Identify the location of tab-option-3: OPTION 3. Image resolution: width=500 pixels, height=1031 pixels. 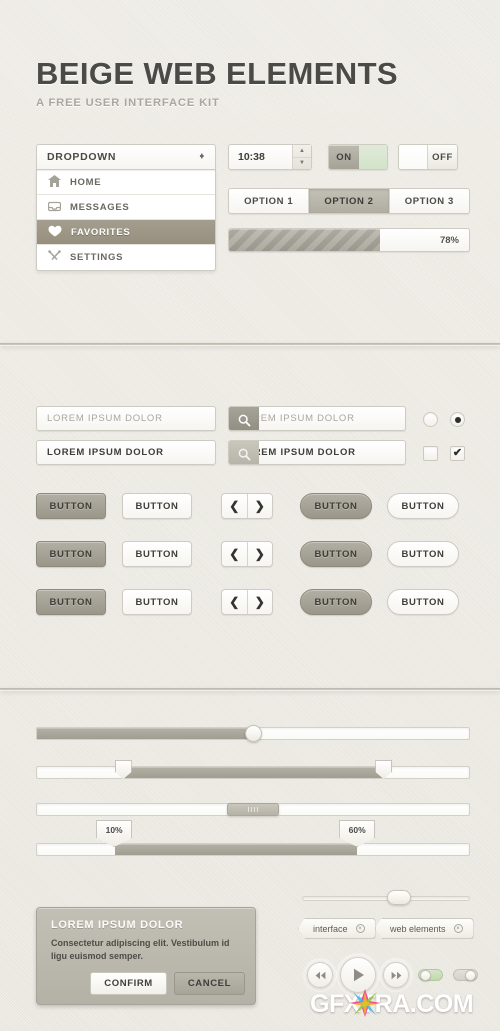
(429, 201).